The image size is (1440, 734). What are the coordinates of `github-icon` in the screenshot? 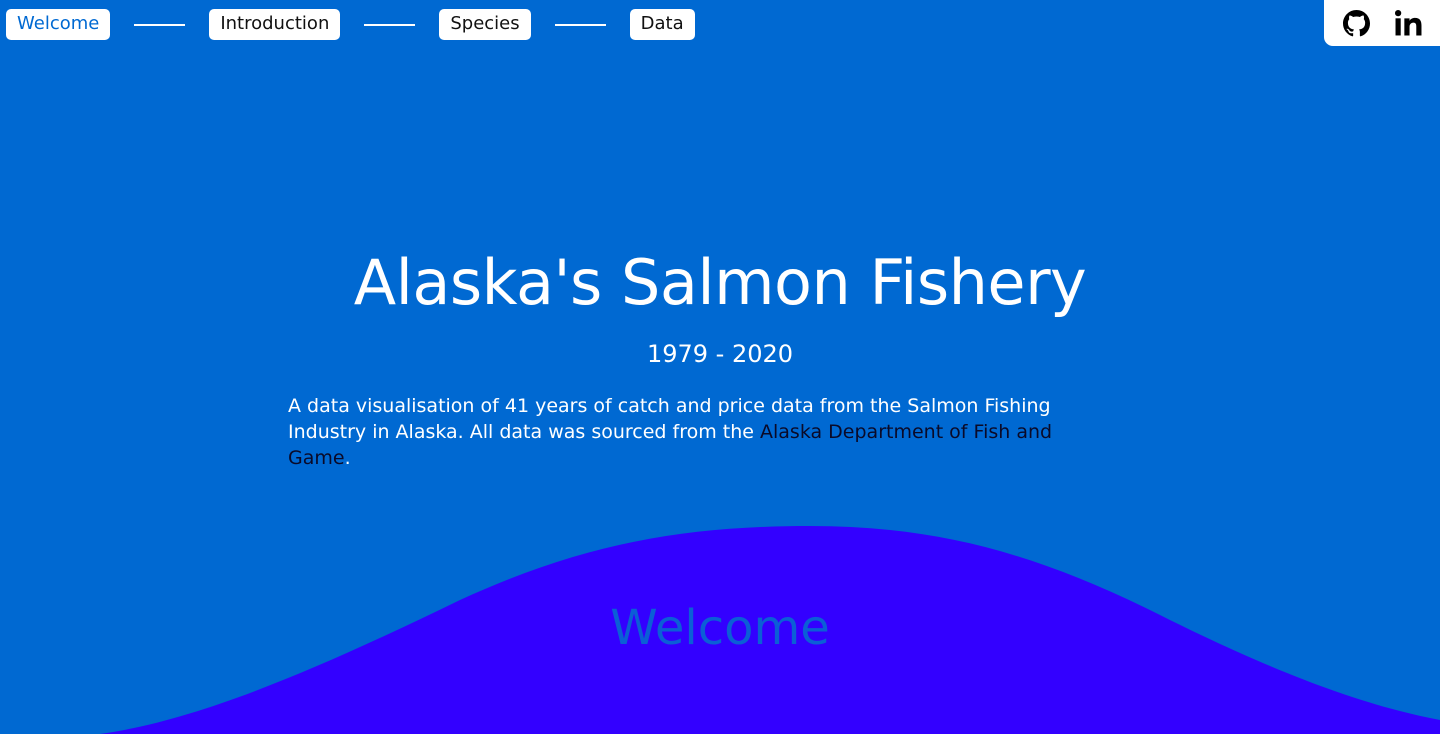 It's located at (1356, 23).